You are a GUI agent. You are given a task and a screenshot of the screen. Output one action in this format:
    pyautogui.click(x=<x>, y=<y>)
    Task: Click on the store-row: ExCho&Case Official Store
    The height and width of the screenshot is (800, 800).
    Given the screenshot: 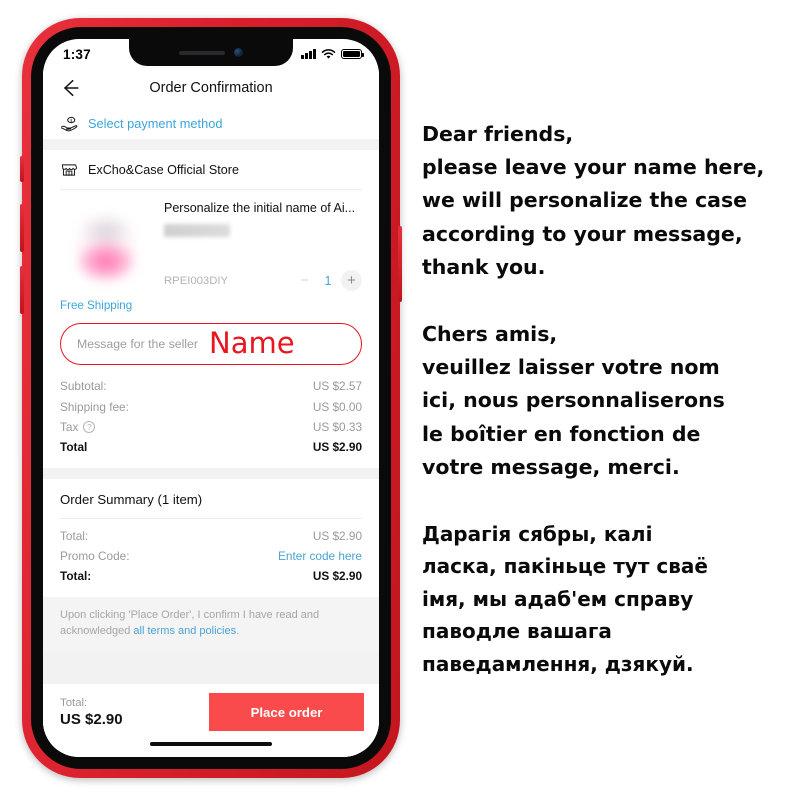 What is the action you would take?
    pyautogui.click(x=211, y=169)
    